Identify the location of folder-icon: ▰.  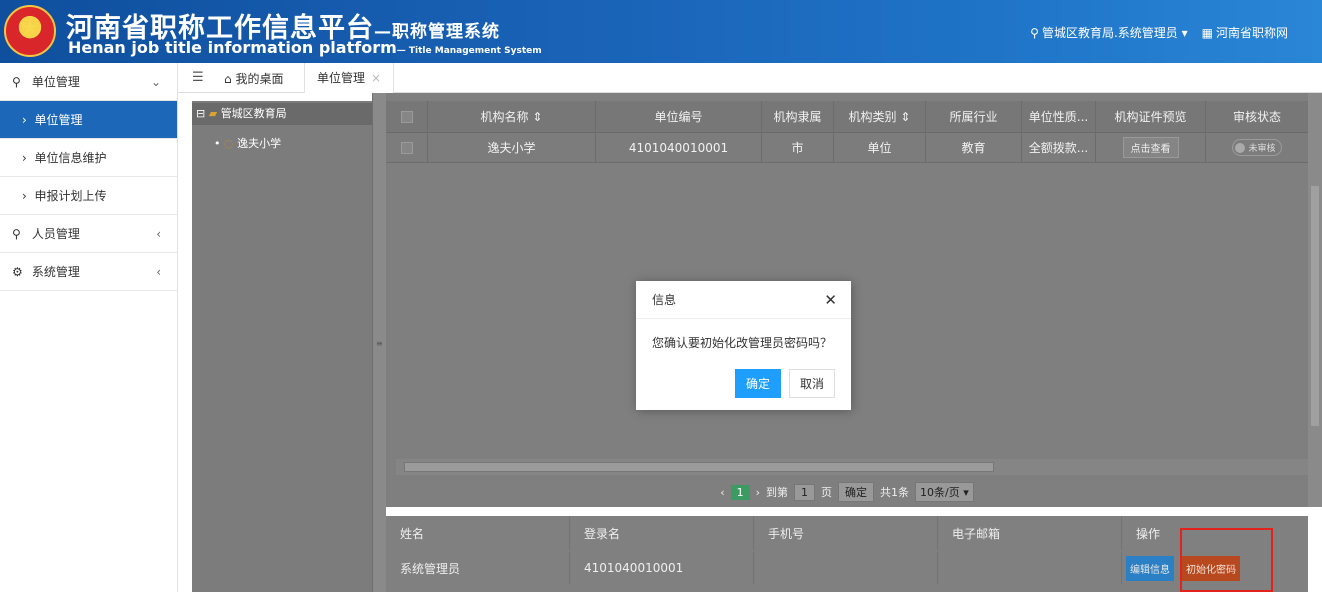
(213, 113).